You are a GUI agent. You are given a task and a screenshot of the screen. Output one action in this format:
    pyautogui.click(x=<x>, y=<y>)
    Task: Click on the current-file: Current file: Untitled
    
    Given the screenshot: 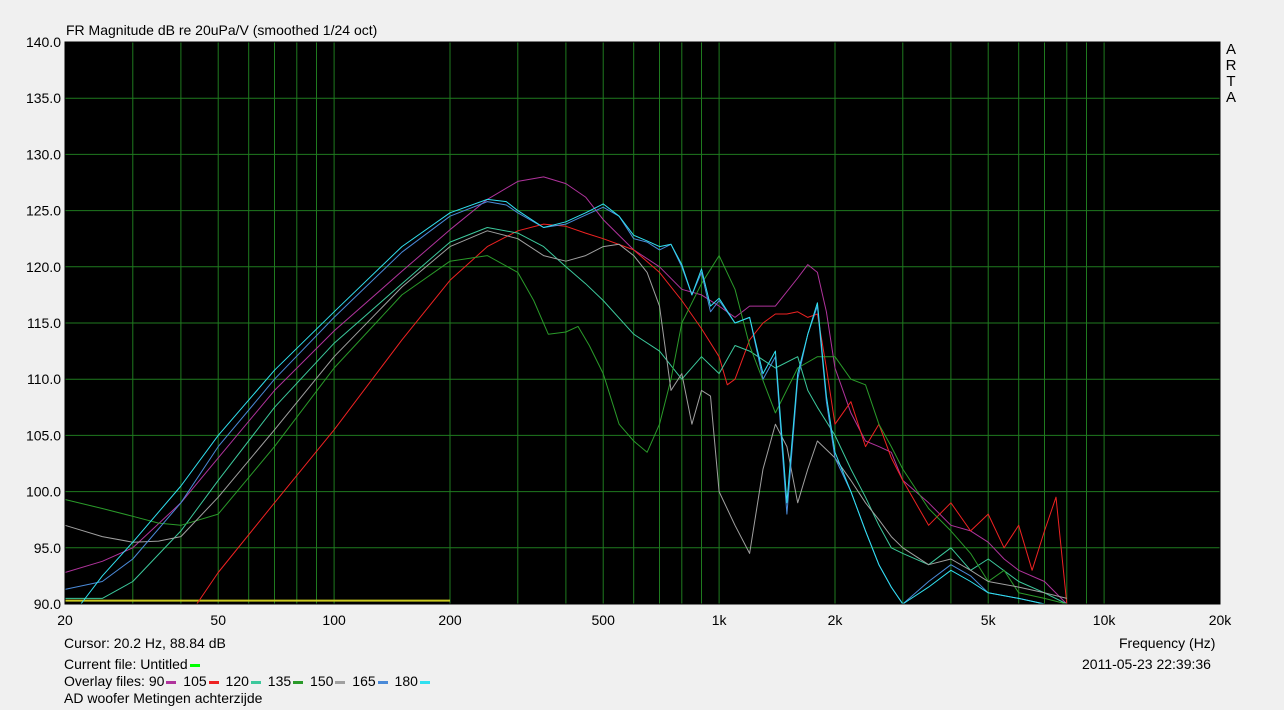 What is the action you would take?
    pyautogui.click(x=133, y=664)
    